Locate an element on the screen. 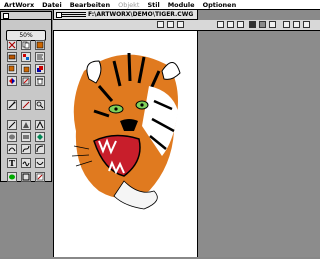 This screenshot has width=320, height=259. menu-optionen: Optionen is located at coordinates (220, 5).